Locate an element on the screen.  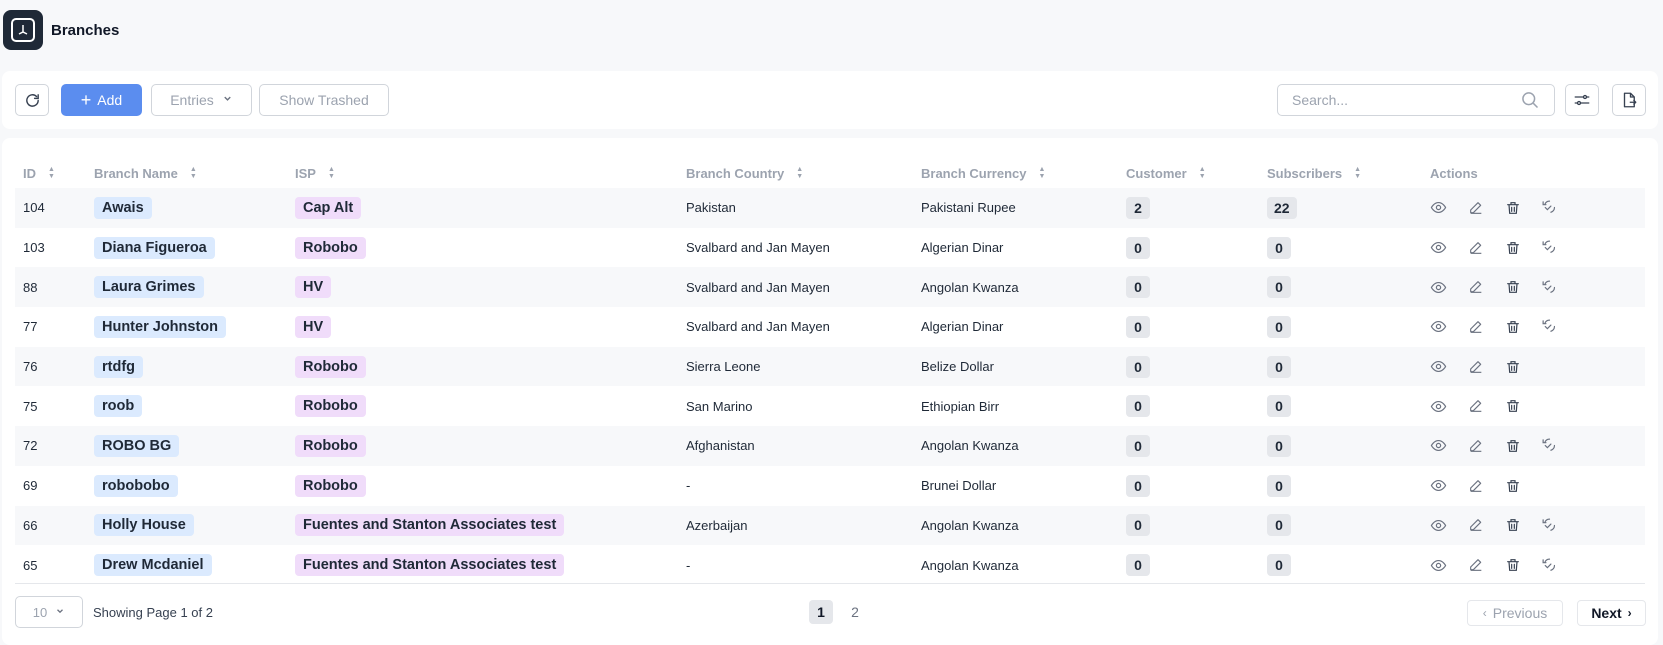
header-branch-currency: Branch Currency ▲ ▼ is located at coordinates (983, 173).